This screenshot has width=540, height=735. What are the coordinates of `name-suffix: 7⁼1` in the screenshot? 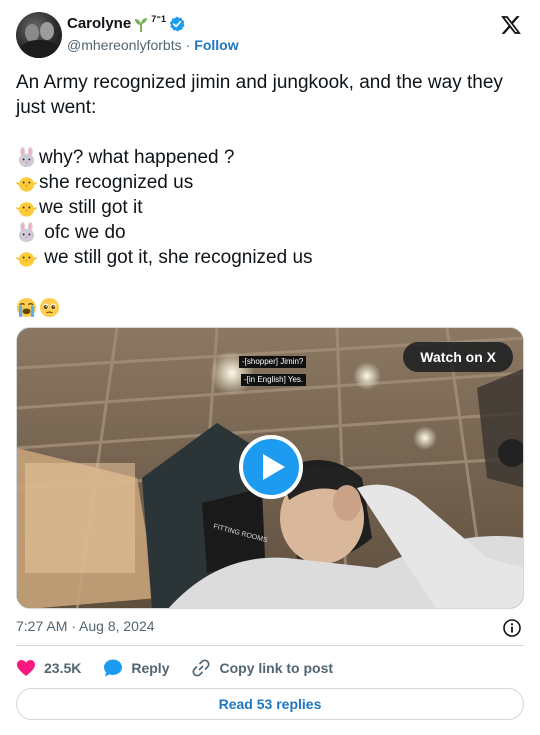 It's located at (158, 19).